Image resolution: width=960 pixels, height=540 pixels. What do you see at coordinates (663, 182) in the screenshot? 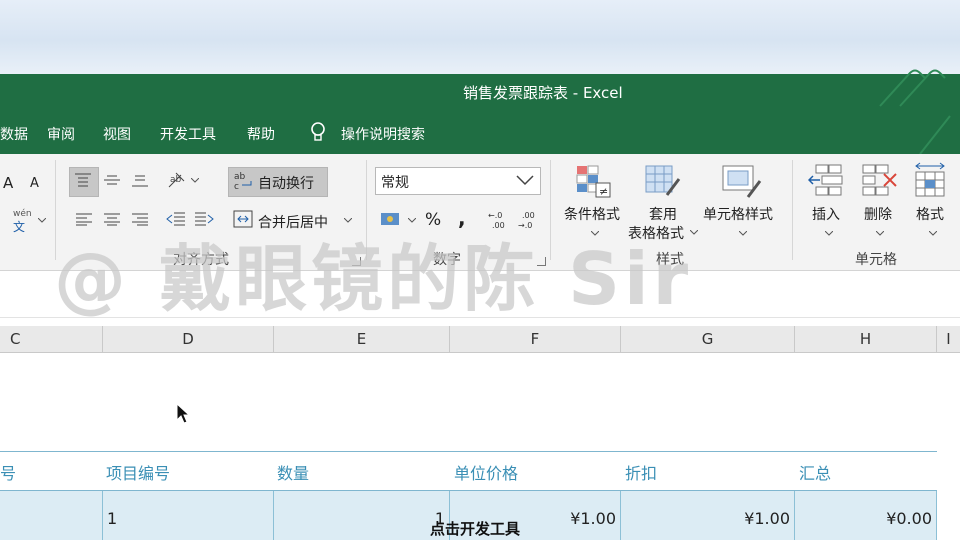
I see `format-as-table-icon` at bounding box center [663, 182].